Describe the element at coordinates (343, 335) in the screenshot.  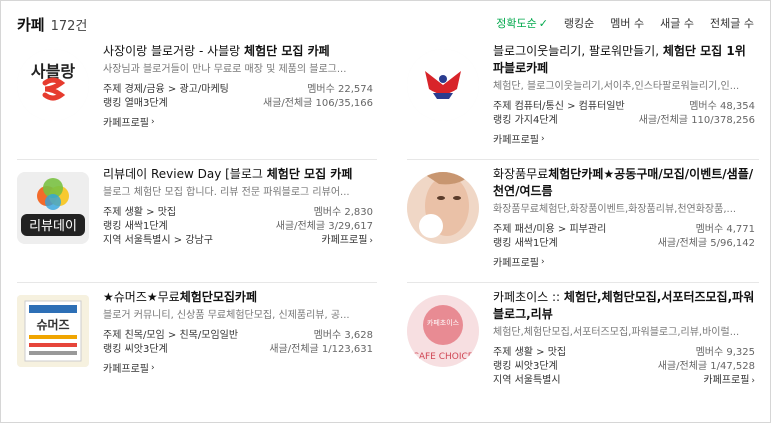
I see `cafe-members: 멤버수 3,628` at that location.